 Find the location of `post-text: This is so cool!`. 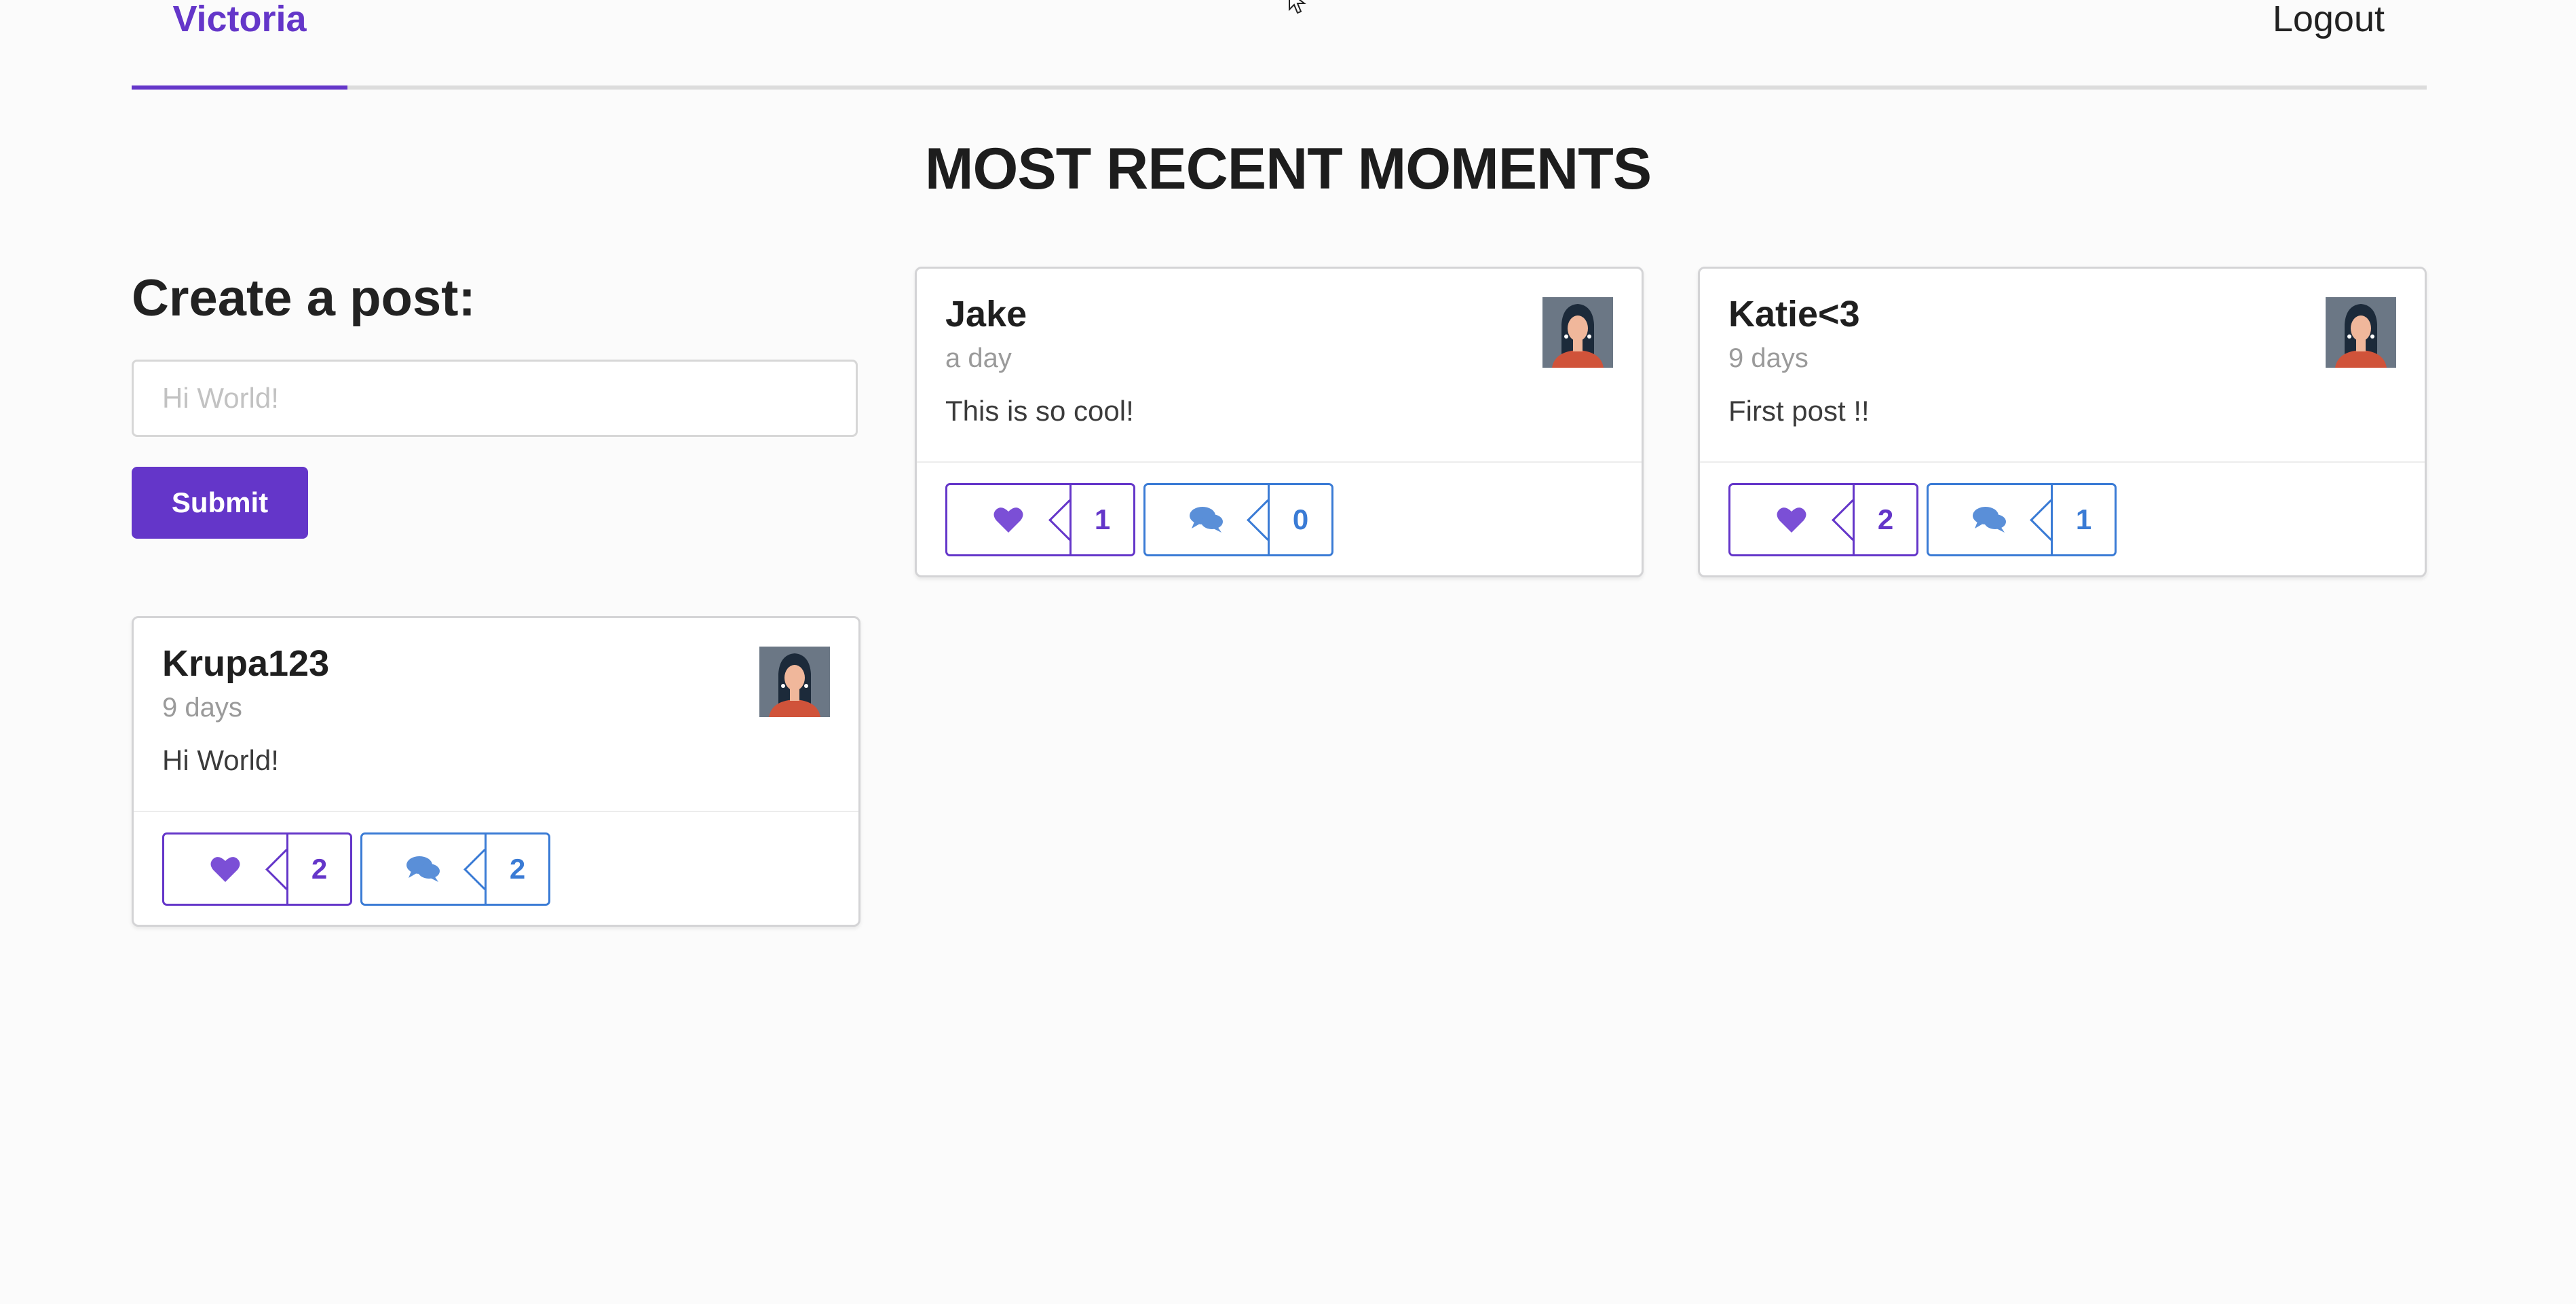

post-text: This is so cool! is located at coordinates (1040, 411).